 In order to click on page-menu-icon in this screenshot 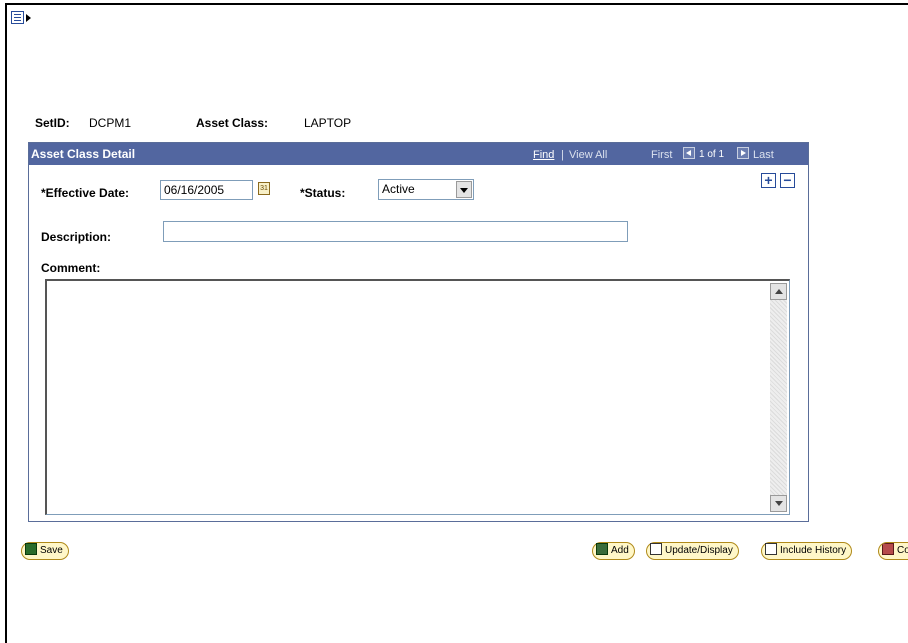, I will do `click(17, 17)`.